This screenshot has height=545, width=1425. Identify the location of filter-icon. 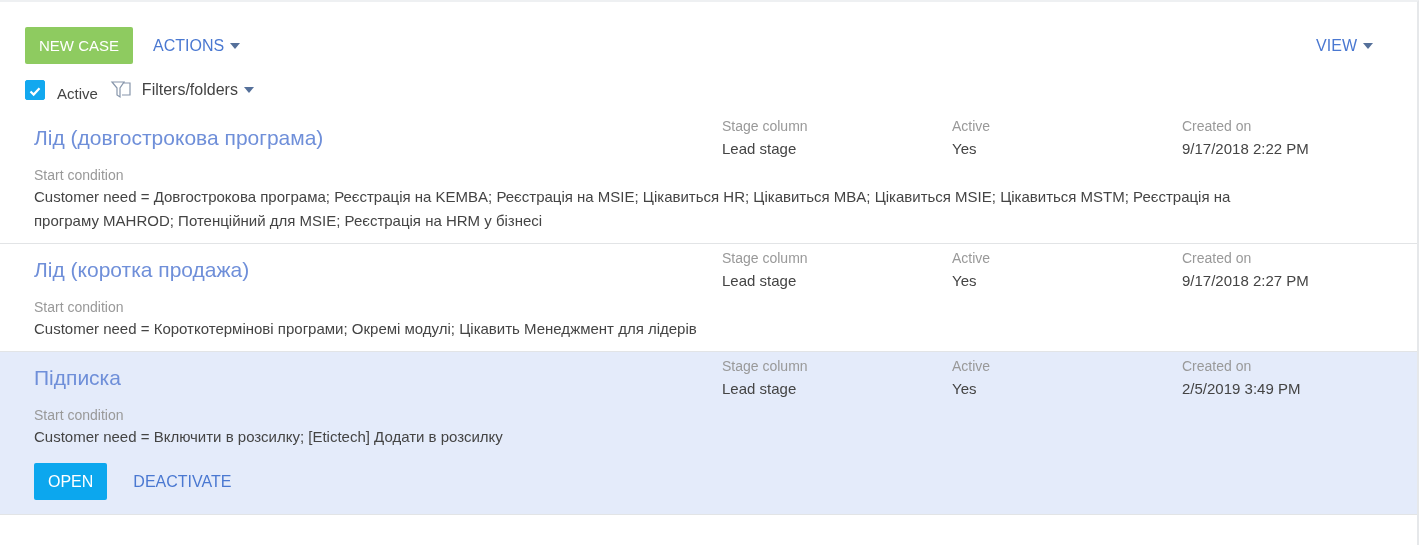
(120, 90).